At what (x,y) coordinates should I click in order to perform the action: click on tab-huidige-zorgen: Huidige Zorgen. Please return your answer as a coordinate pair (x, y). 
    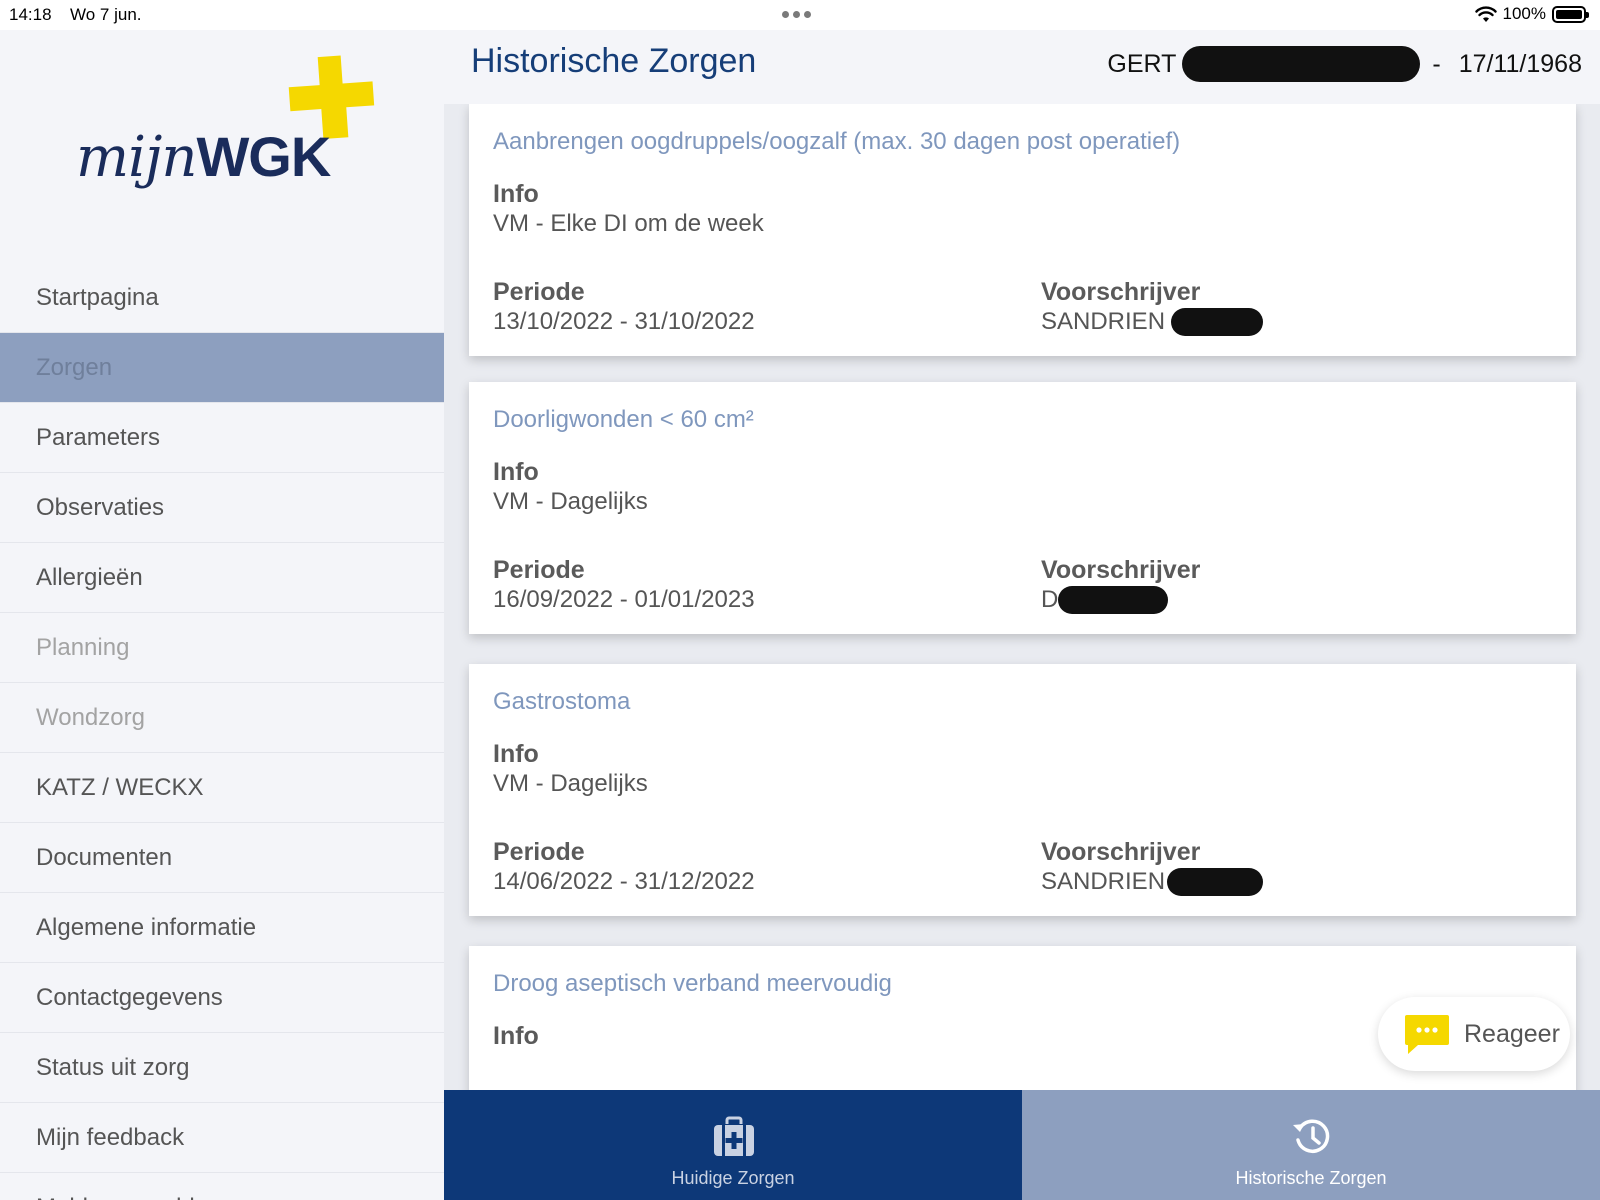
    Looking at the image, I should click on (733, 1145).